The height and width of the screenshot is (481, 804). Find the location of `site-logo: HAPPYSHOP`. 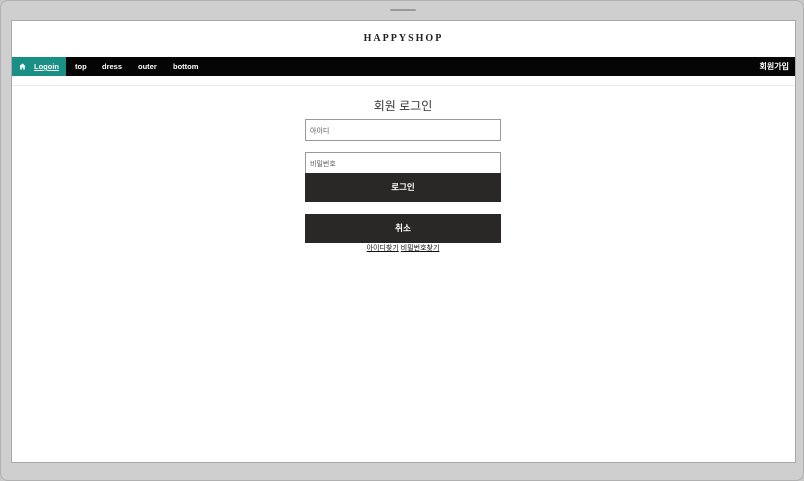

site-logo: HAPPYSHOP is located at coordinates (403, 38).